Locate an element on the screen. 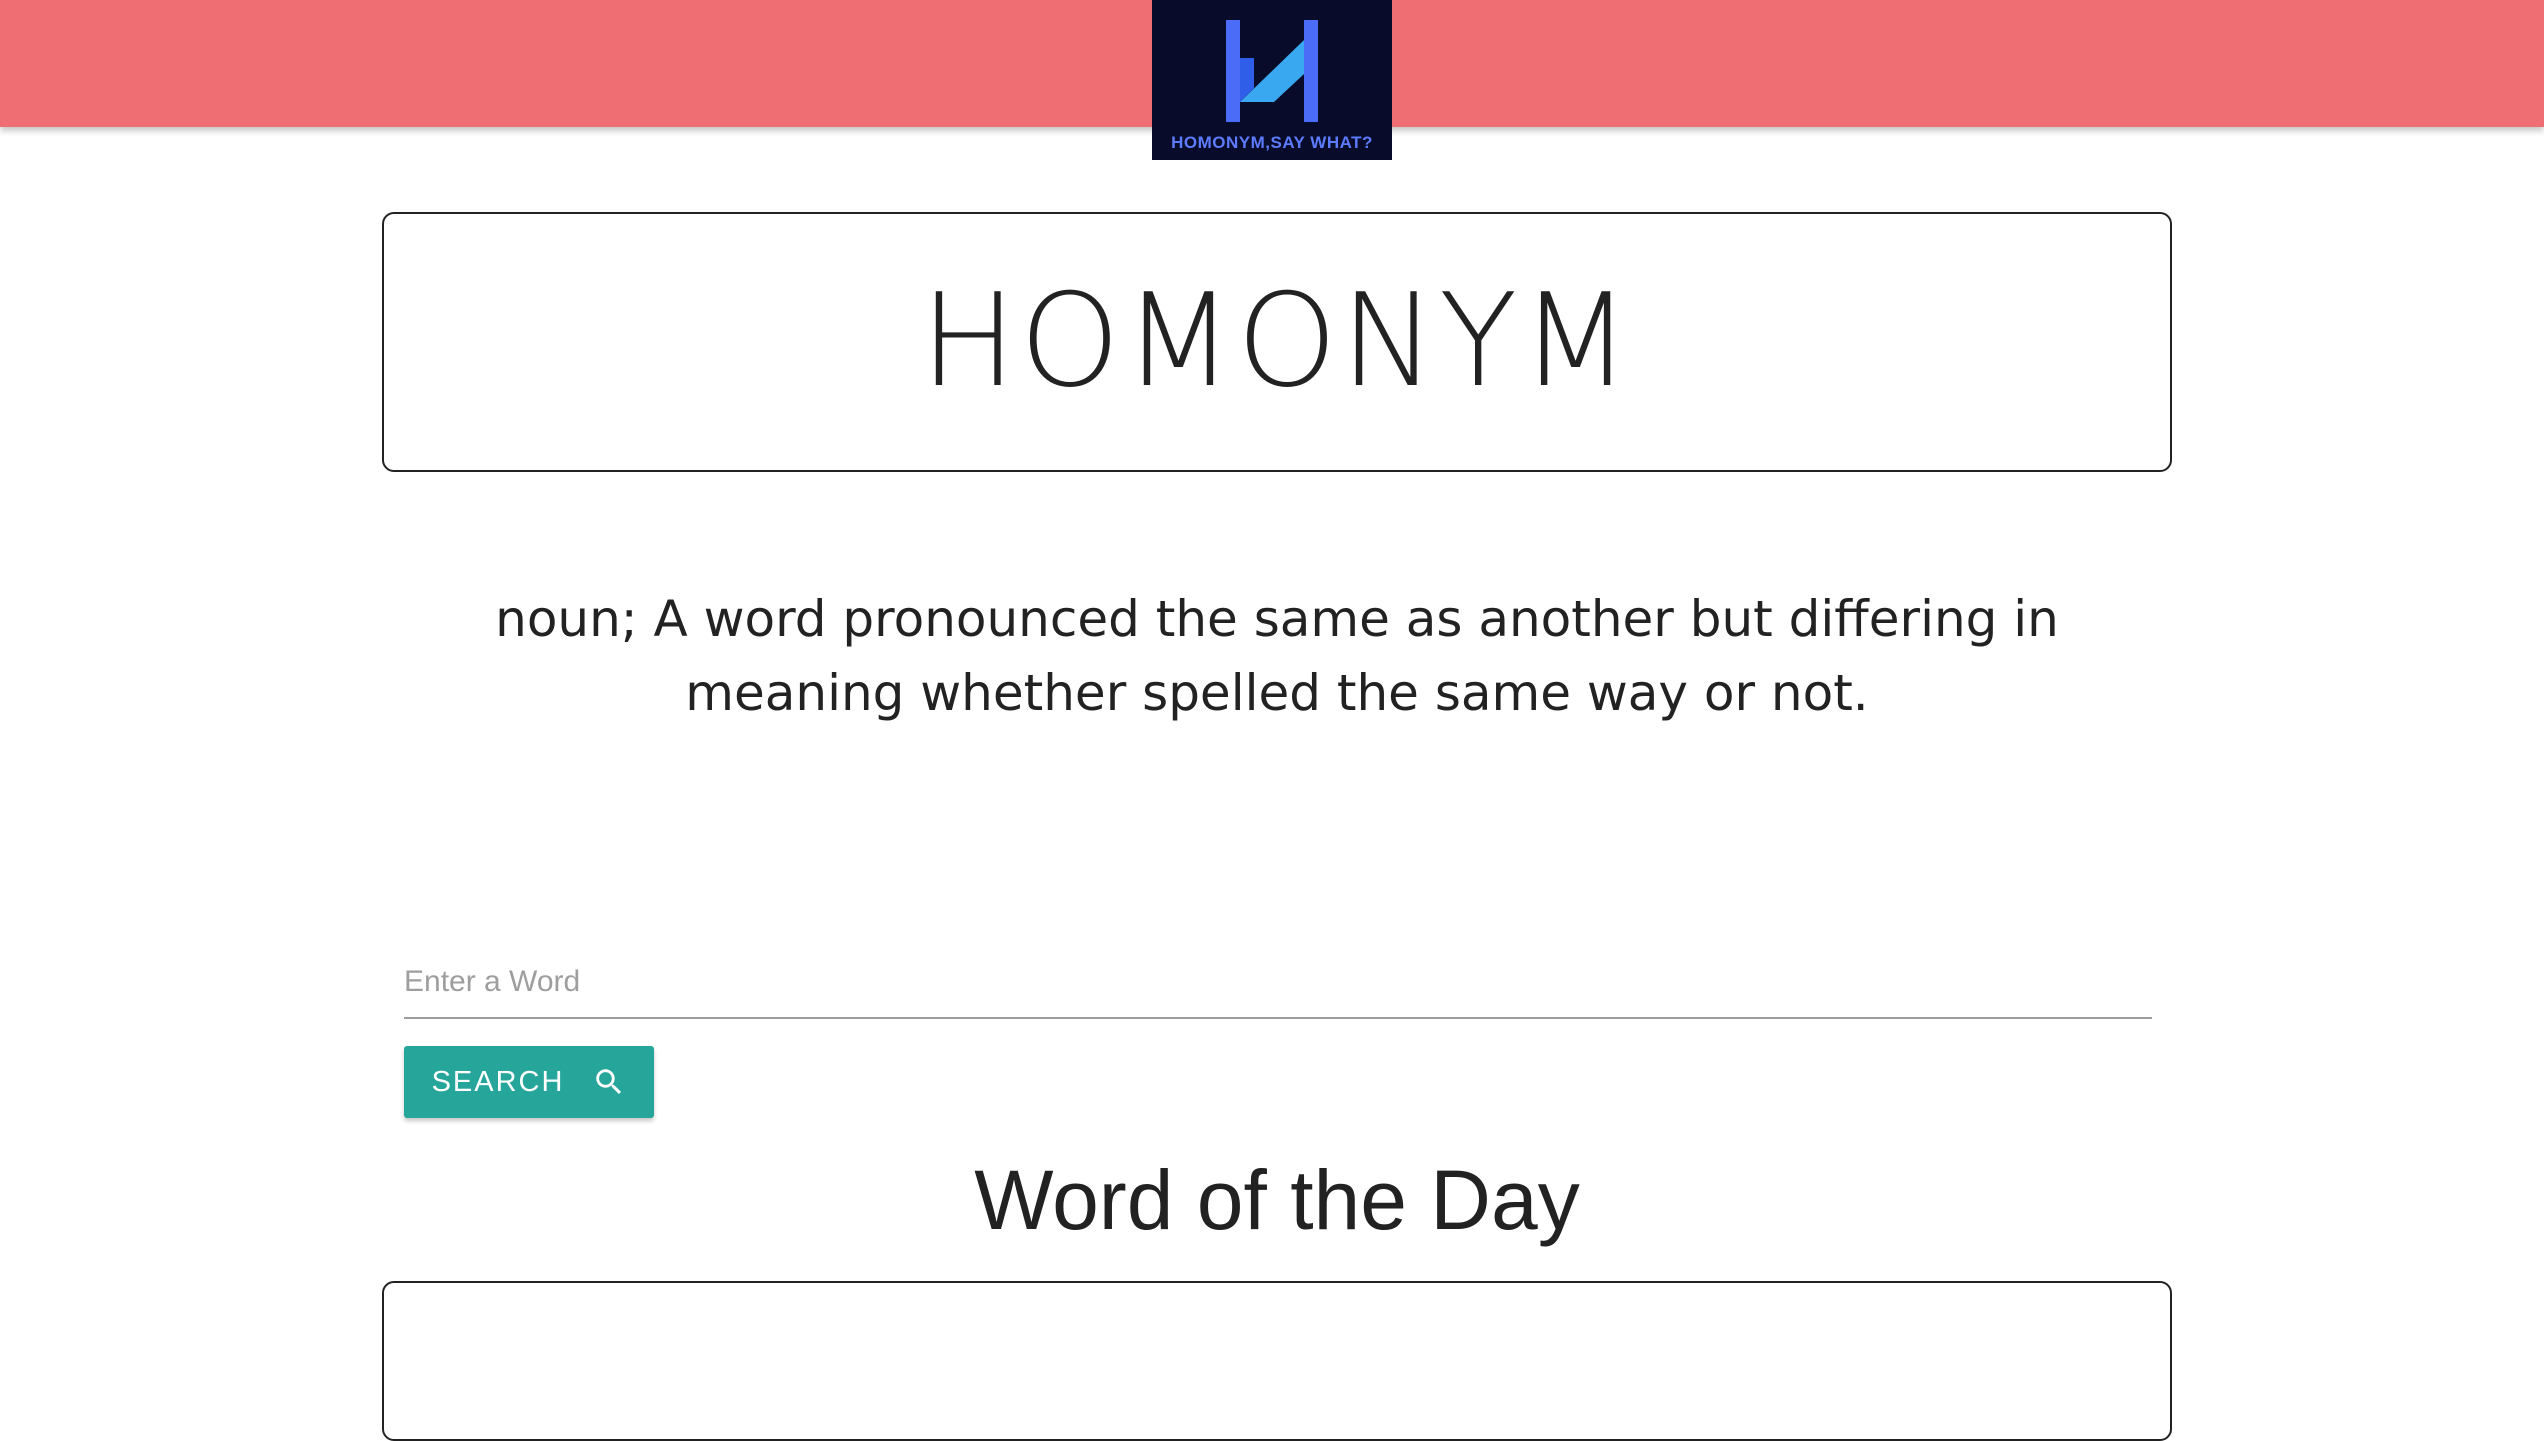 Image resolution: width=2544 pixels, height=1441 pixels. word-of-the-day-card is located at coordinates (1277, 1361).